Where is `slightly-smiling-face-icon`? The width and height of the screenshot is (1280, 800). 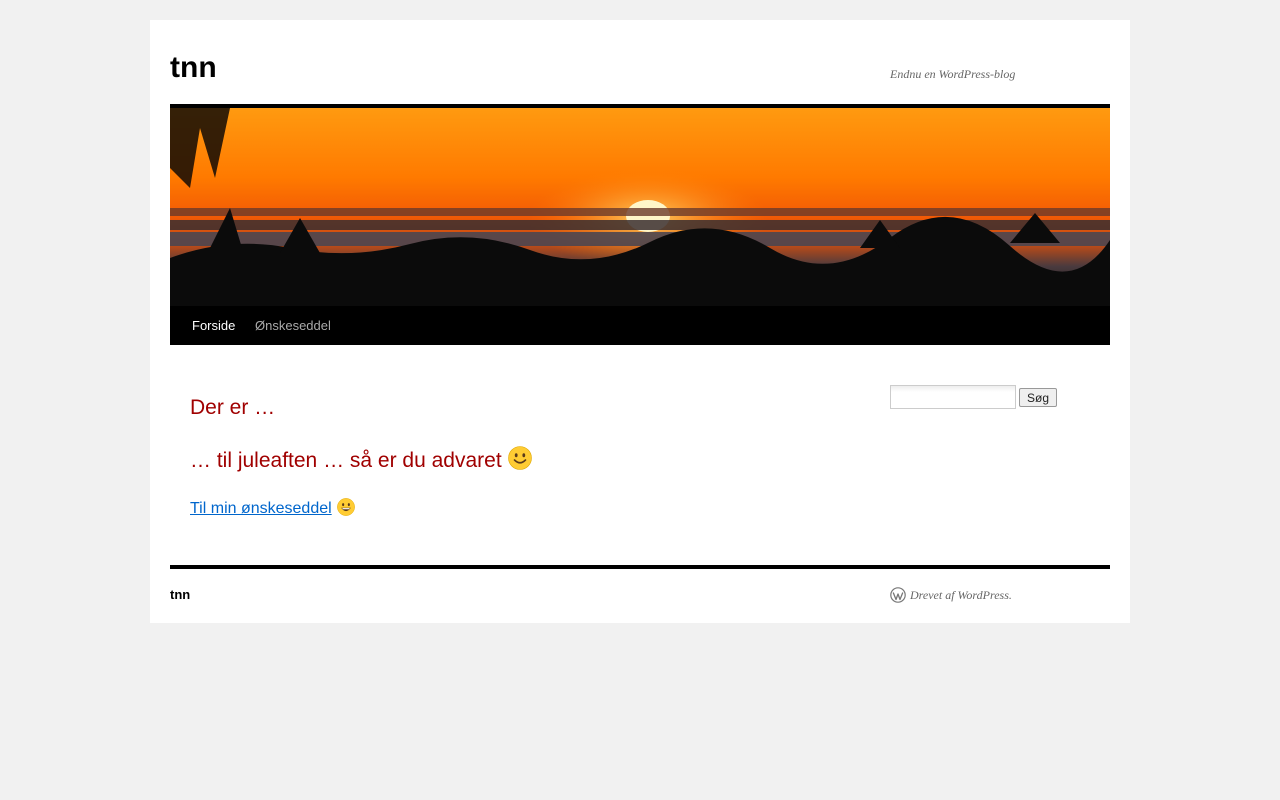
slightly-smiling-face-icon is located at coordinates (519, 461).